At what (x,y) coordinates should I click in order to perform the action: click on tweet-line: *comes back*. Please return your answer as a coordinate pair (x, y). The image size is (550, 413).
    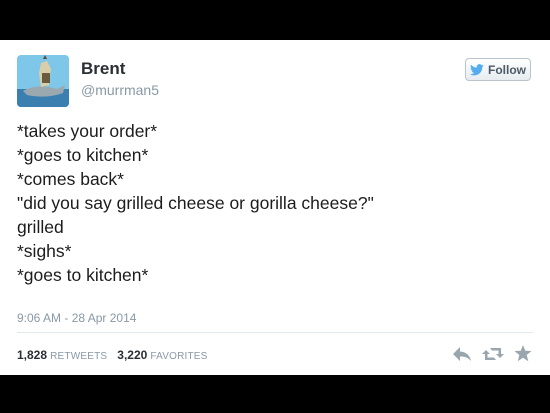
    Looking at the image, I should click on (70, 179).